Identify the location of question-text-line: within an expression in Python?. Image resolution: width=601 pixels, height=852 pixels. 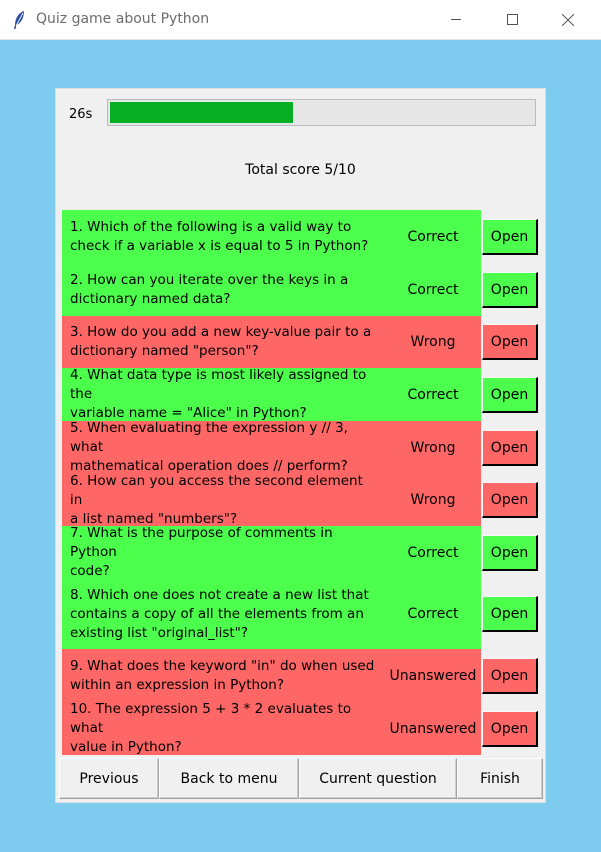
(177, 684).